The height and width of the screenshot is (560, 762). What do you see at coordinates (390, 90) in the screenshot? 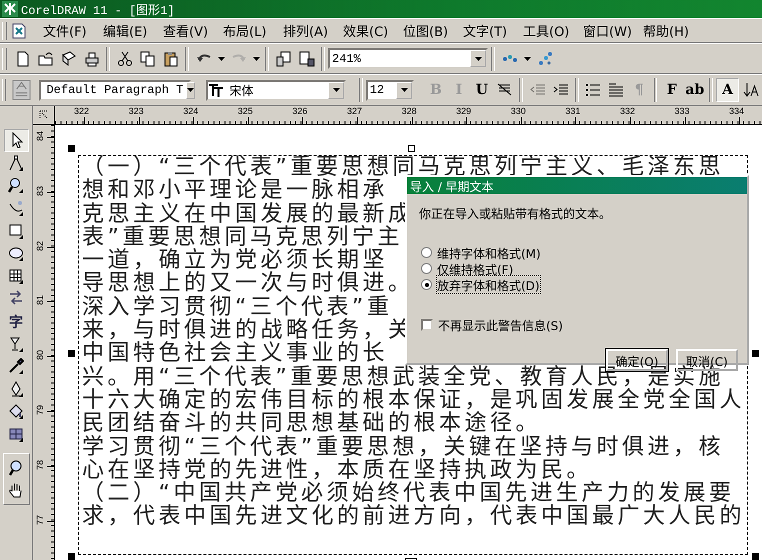
I see `font-size-combo: 12` at bounding box center [390, 90].